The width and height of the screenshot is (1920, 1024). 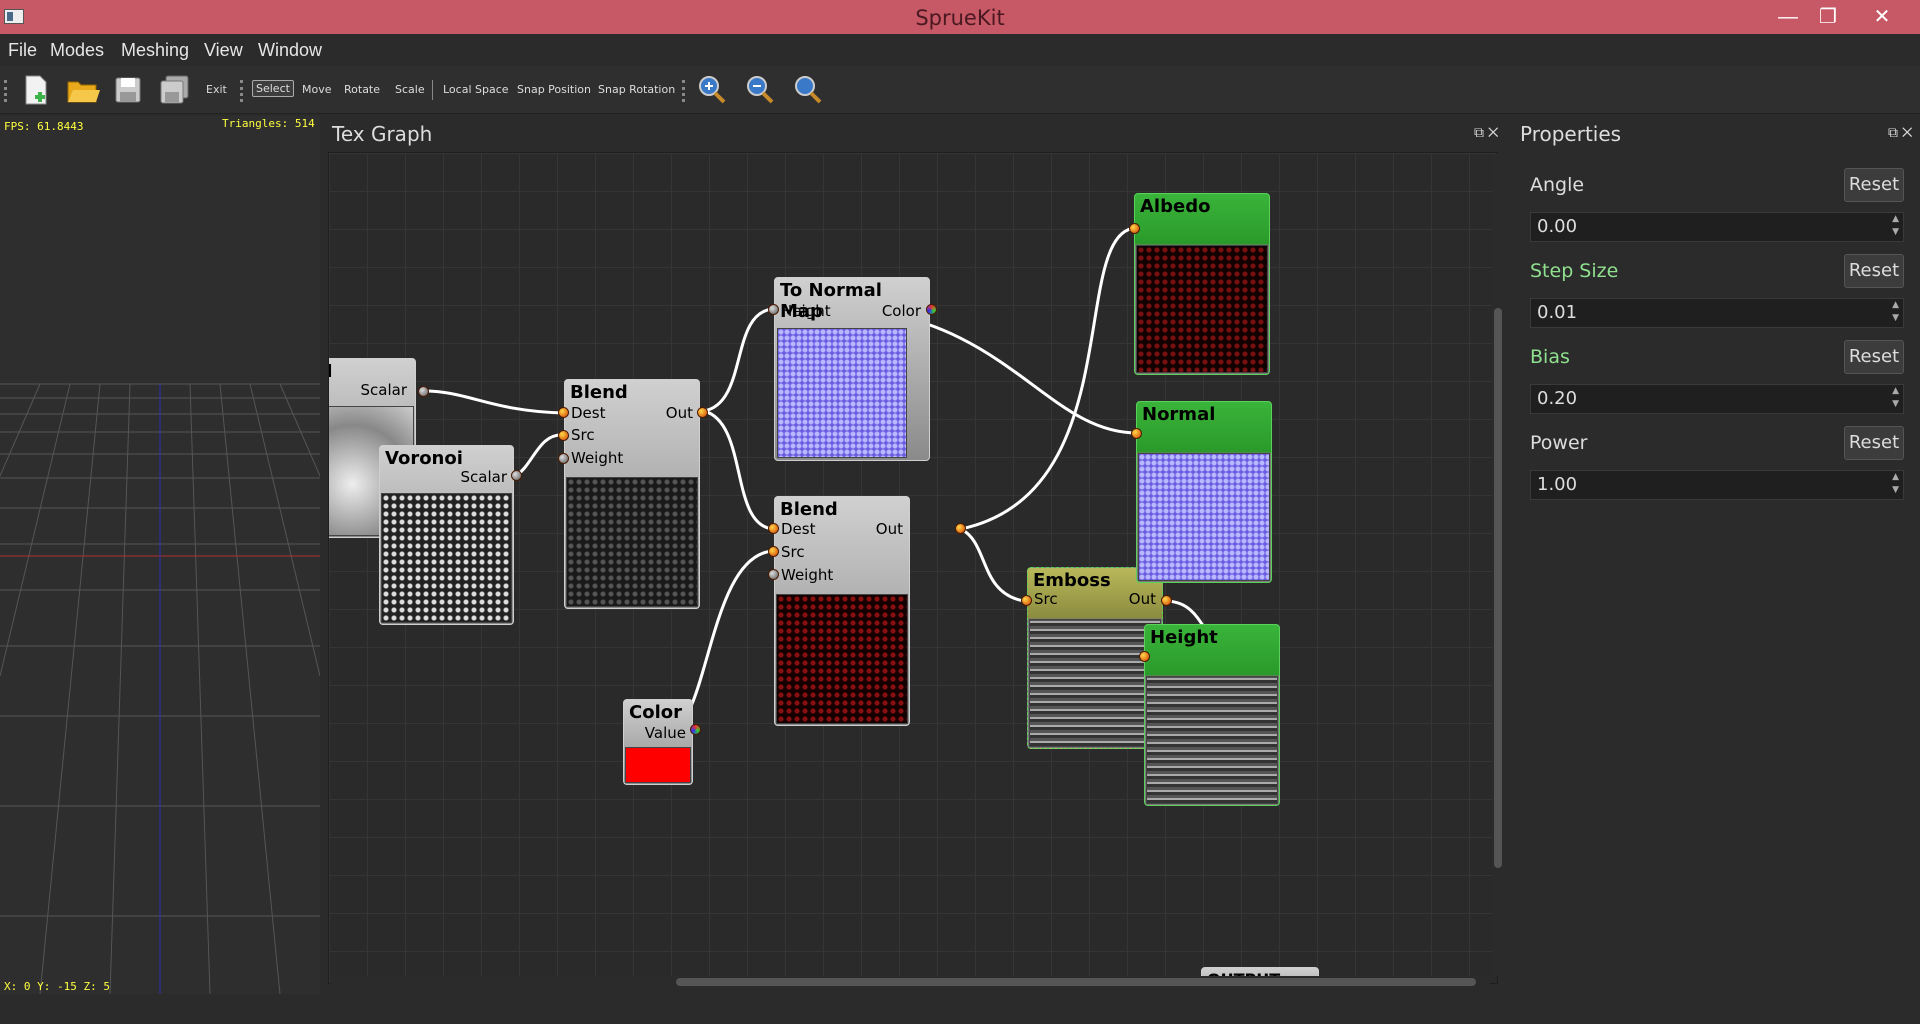 I want to click on zoom-out-icon, so click(x=760, y=90).